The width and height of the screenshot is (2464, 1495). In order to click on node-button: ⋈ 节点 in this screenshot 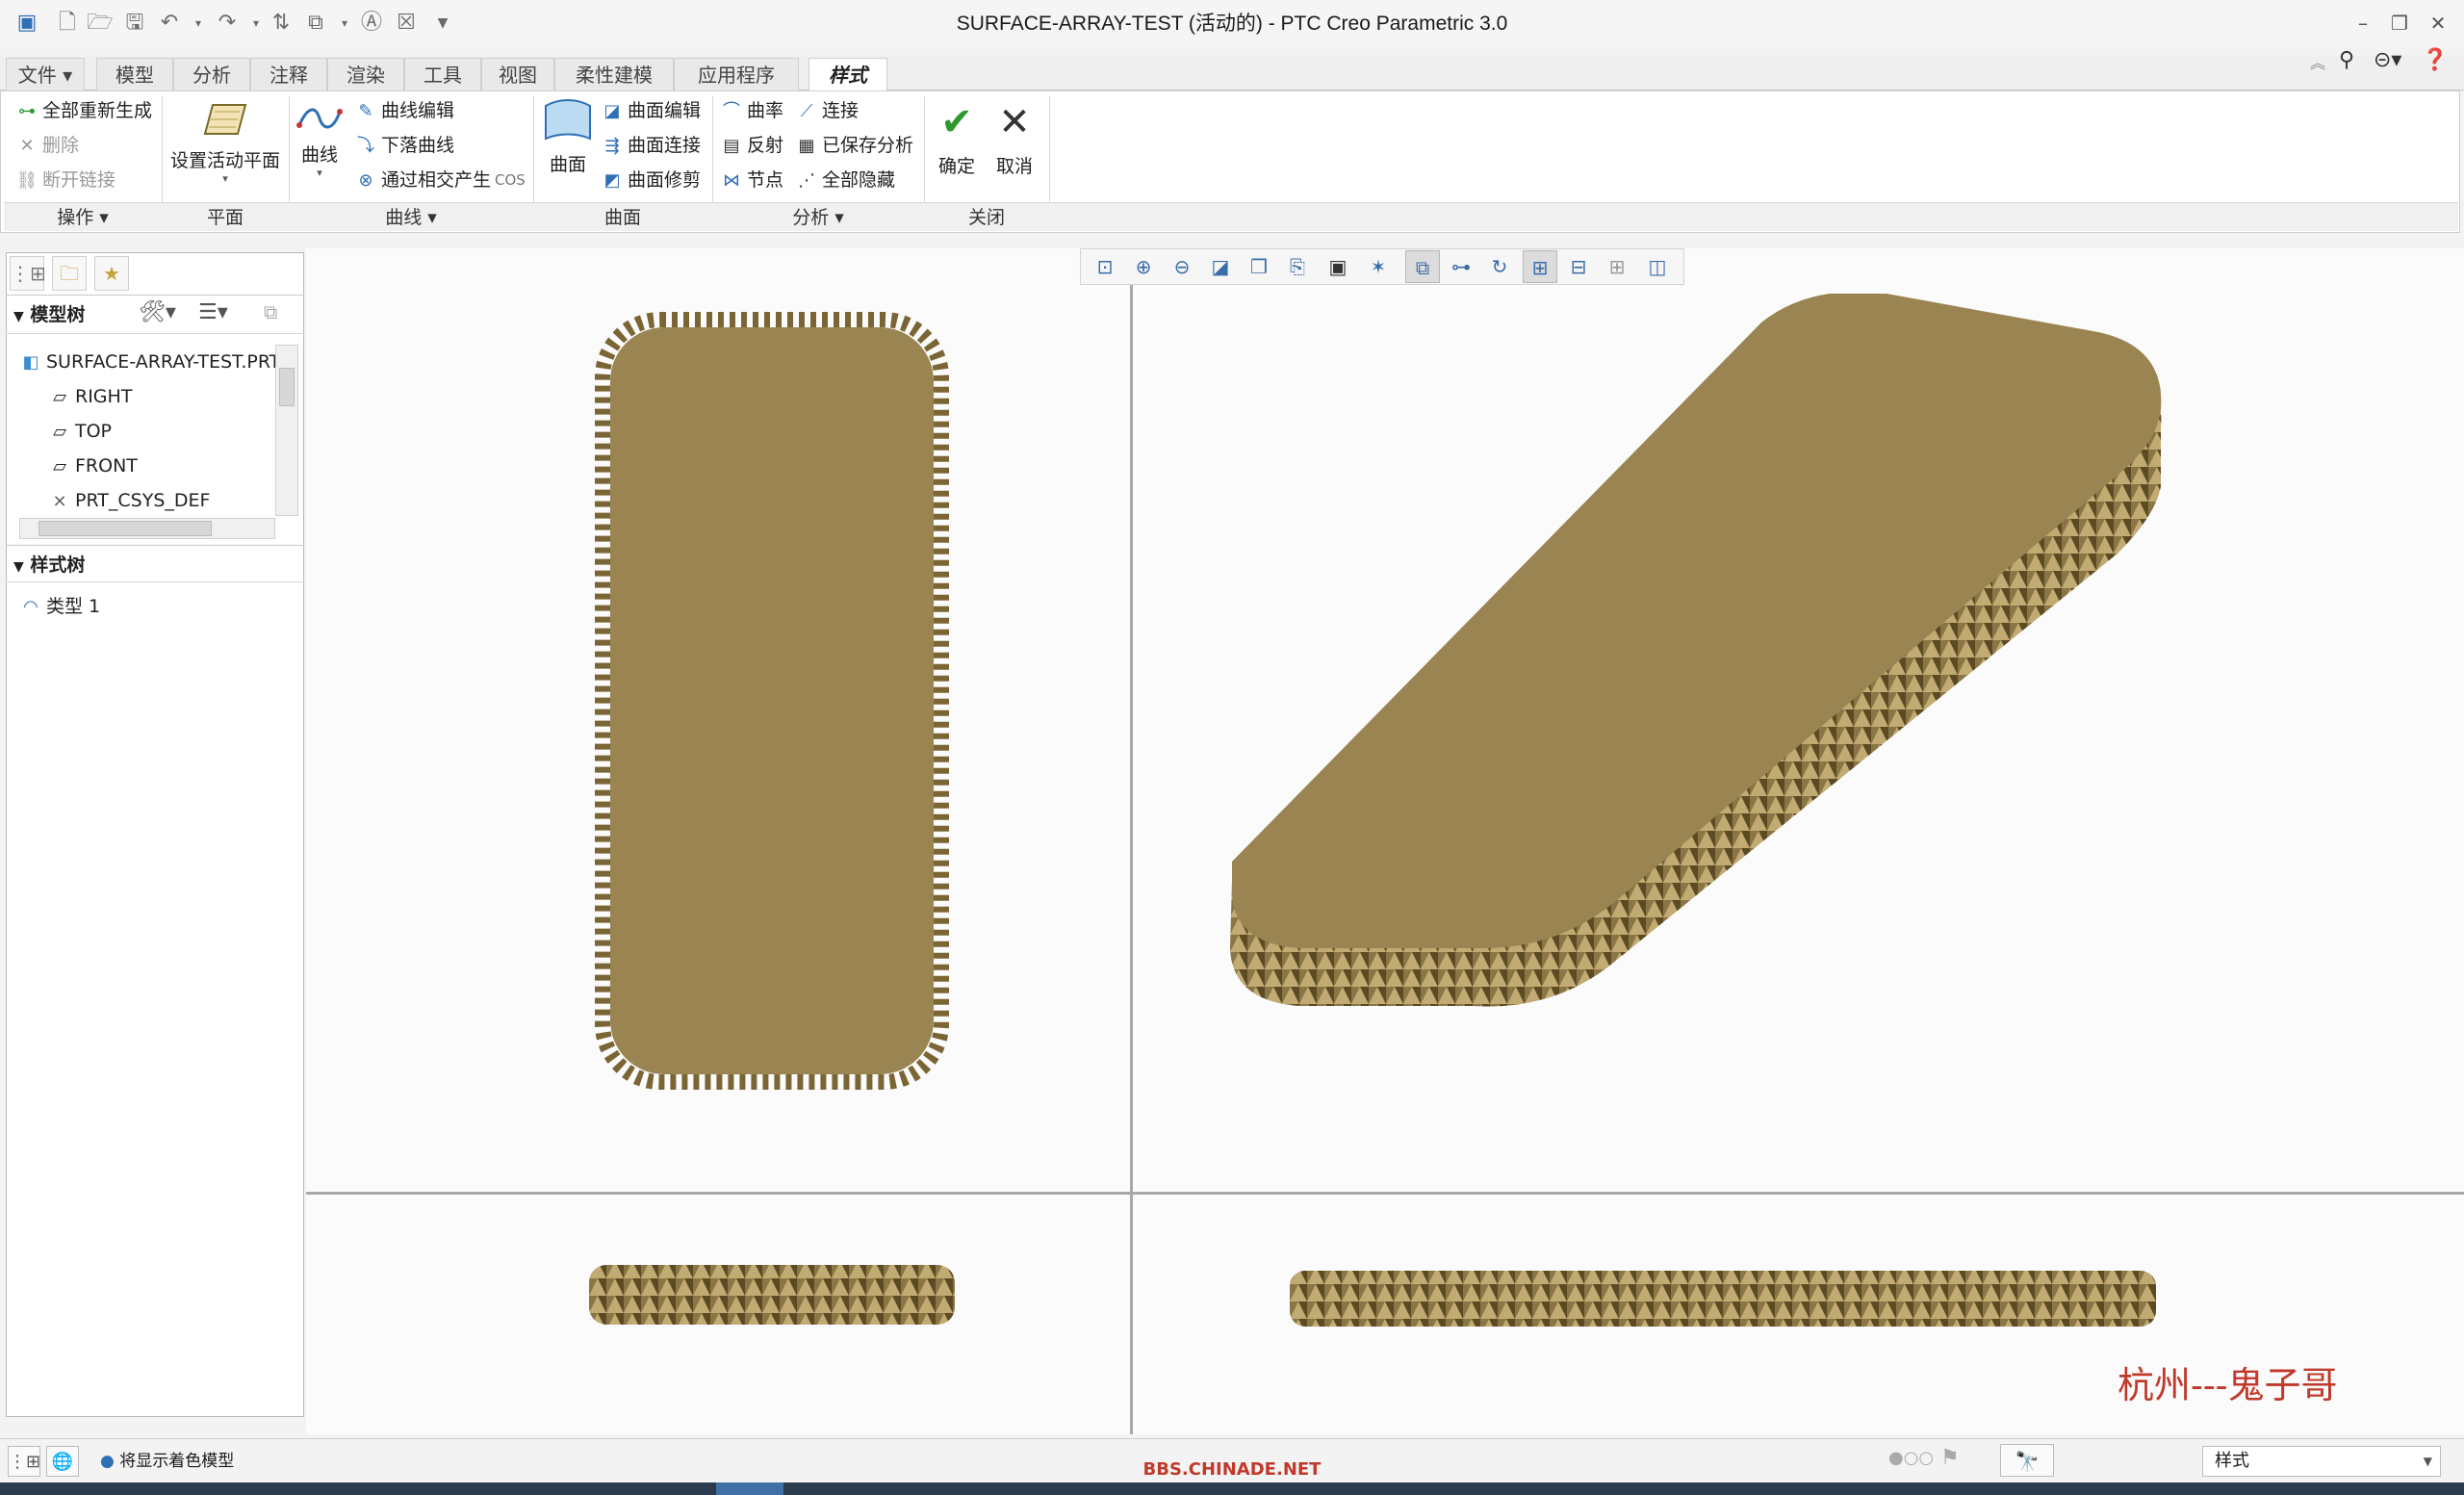, I will do `click(751, 180)`.